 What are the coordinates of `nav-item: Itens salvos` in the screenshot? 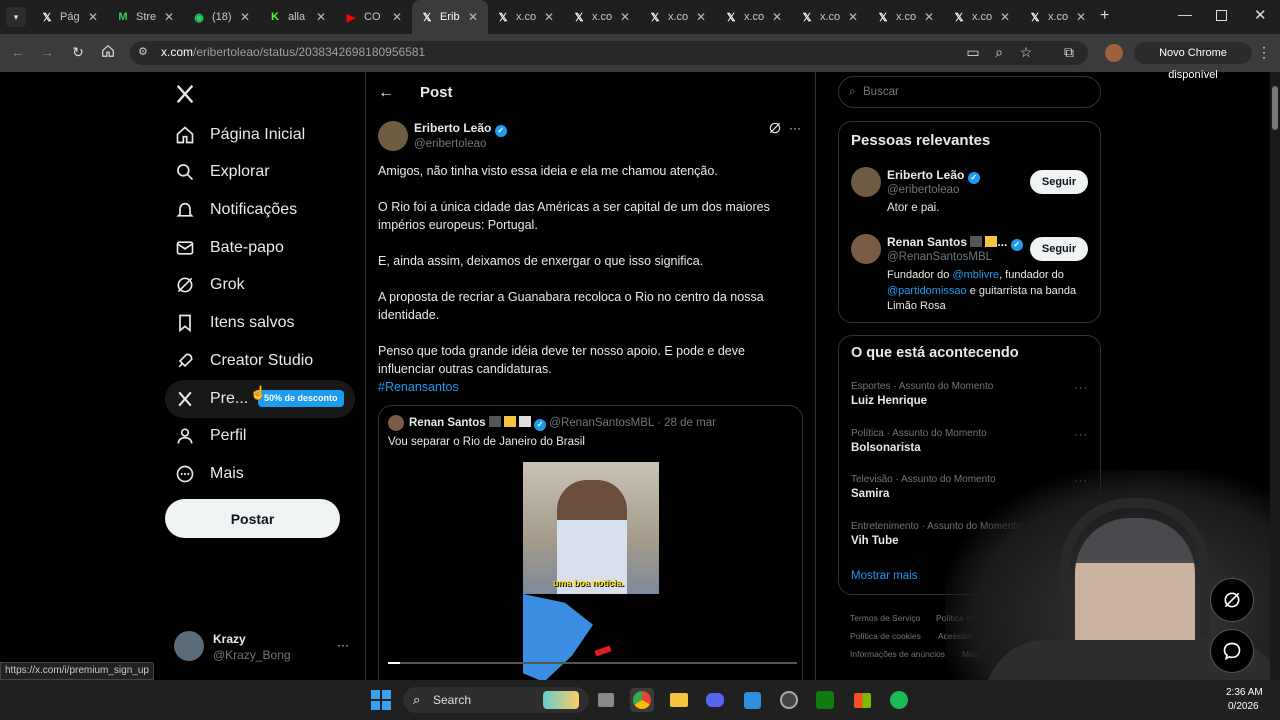 It's located at (229, 323).